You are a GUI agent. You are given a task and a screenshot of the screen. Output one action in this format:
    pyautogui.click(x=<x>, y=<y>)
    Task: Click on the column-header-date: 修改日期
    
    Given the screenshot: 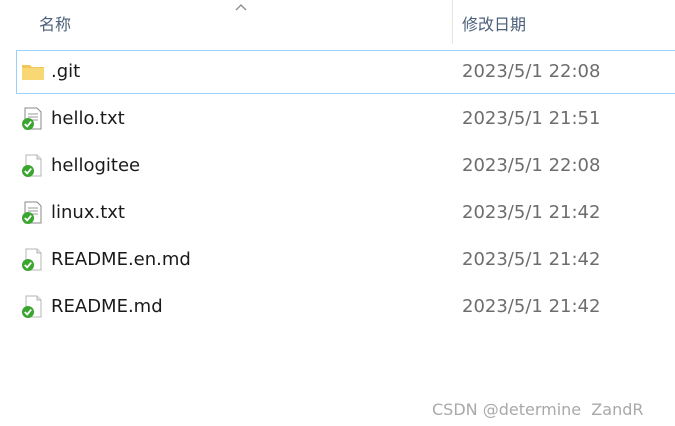 What is the action you would take?
    pyautogui.click(x=564, y=22)
    